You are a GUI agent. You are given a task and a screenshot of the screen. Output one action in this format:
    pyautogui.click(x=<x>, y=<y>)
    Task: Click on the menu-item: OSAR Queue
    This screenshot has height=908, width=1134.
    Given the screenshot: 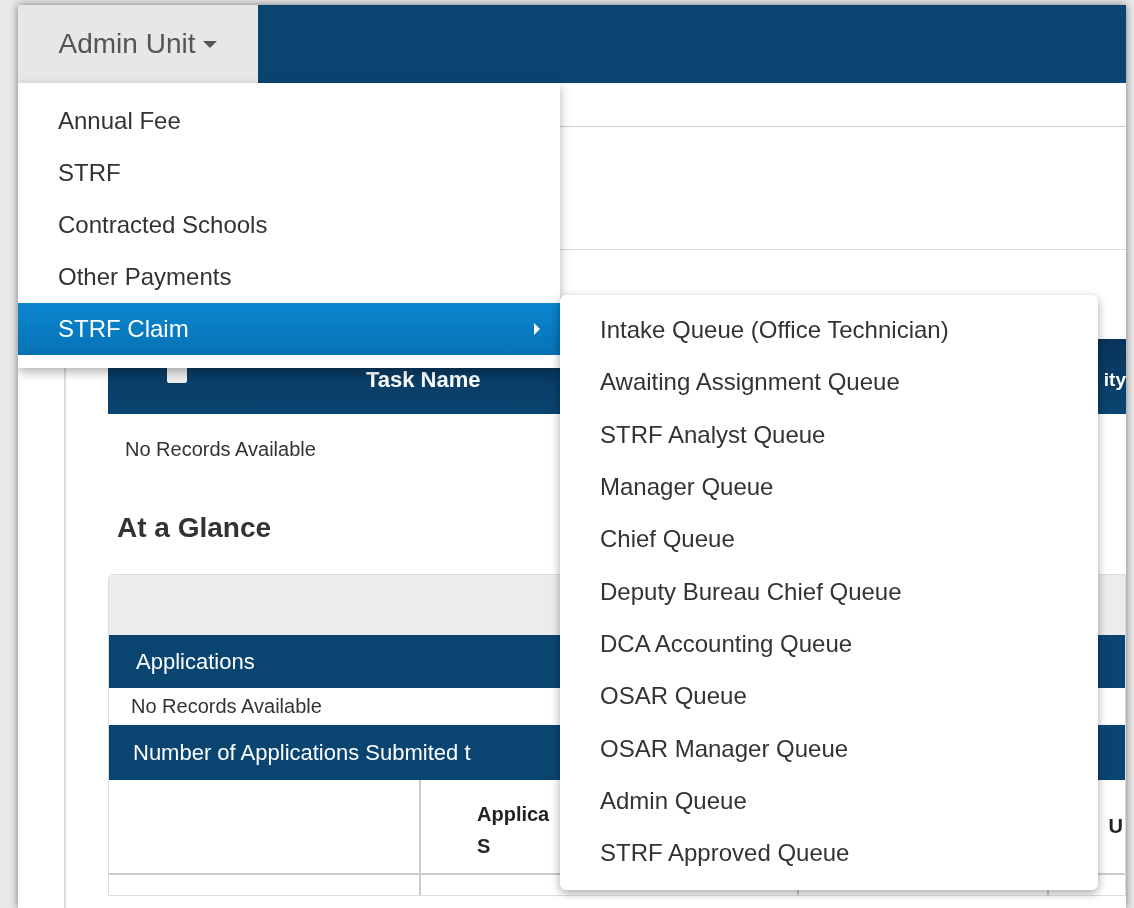 What is the action you would take?
    pyautogui.click(x=829, y=696)
    